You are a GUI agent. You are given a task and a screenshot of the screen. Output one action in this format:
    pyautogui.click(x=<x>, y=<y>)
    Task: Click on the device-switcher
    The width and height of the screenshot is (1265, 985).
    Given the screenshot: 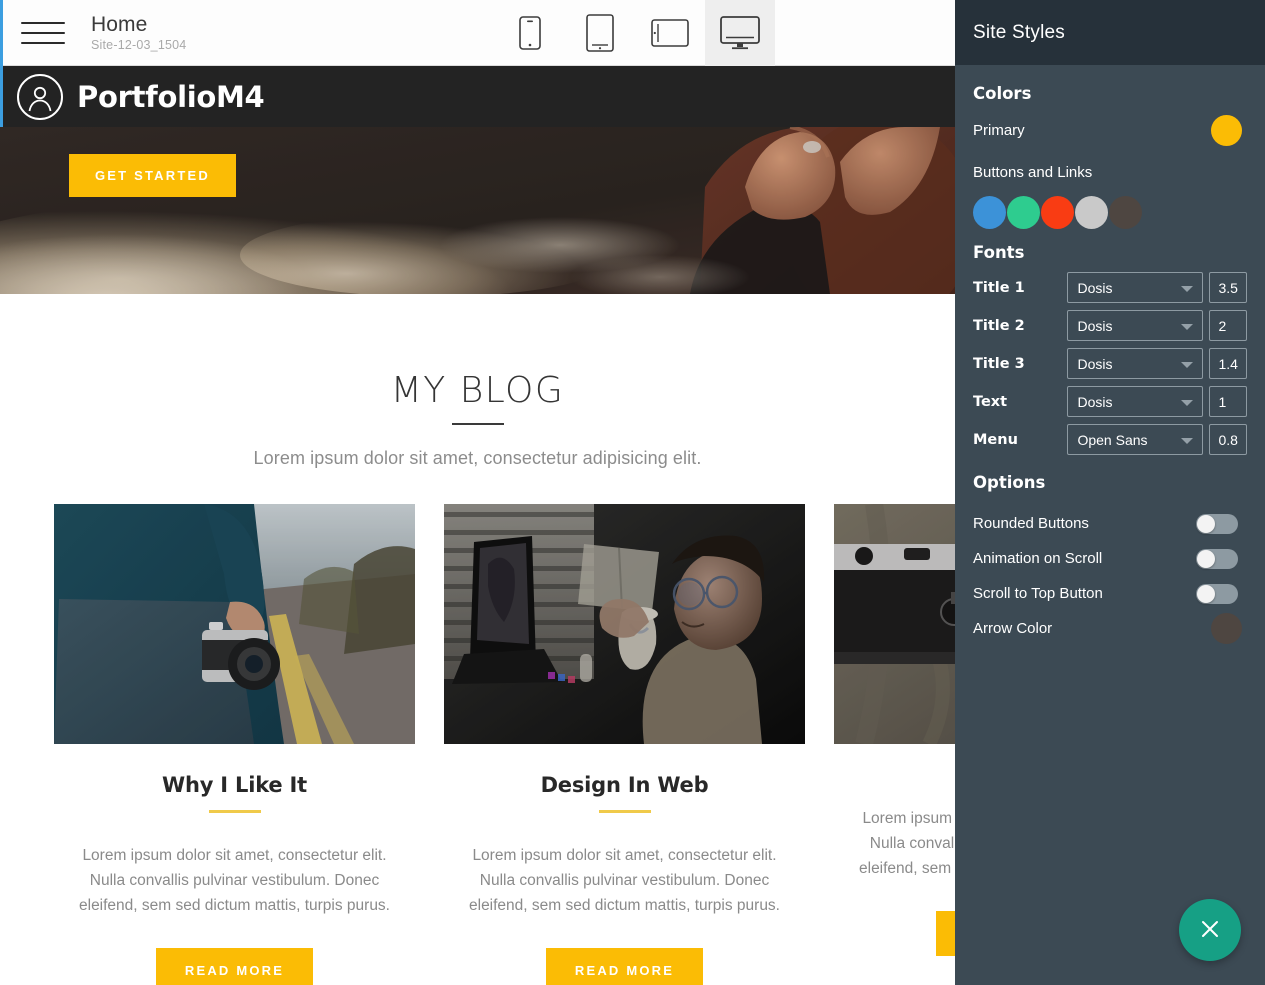 What is the action you would take?
    pyautogui.click(x=635, y=33)
    